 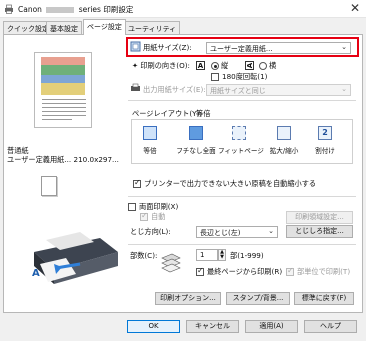 What do you see at coordinates (9, 9) in the screenshot?
I see `printer-icon` at bounding box center [9, 9].